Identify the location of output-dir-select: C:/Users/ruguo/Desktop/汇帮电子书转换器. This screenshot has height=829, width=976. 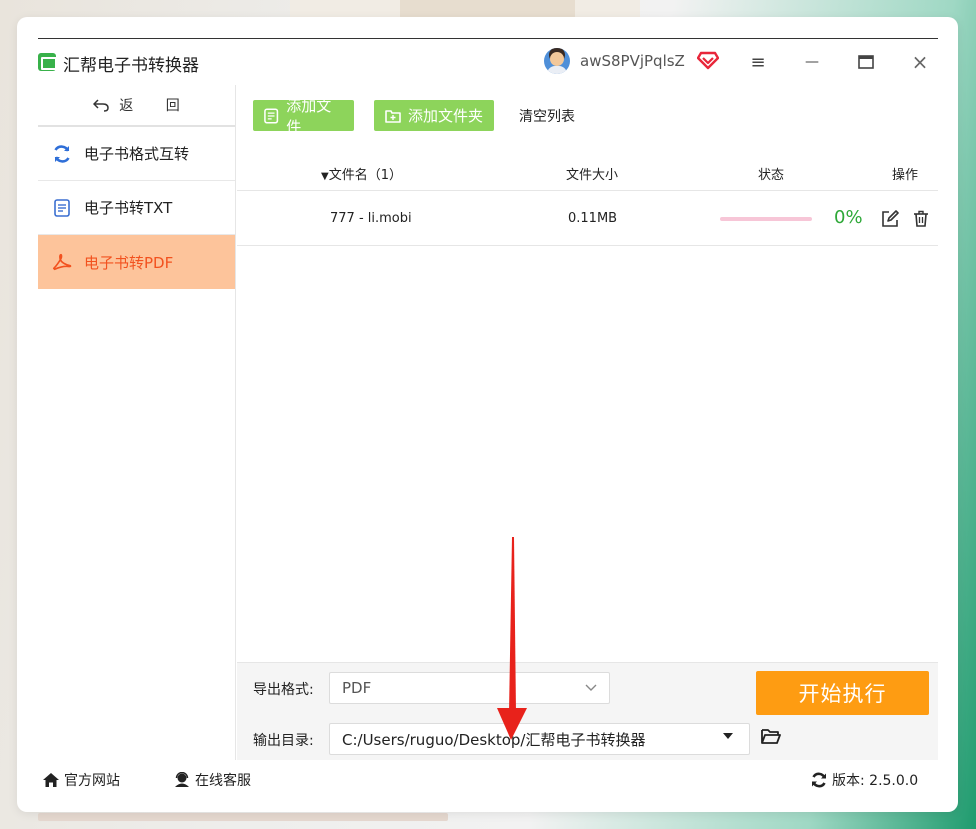
(539, 739).